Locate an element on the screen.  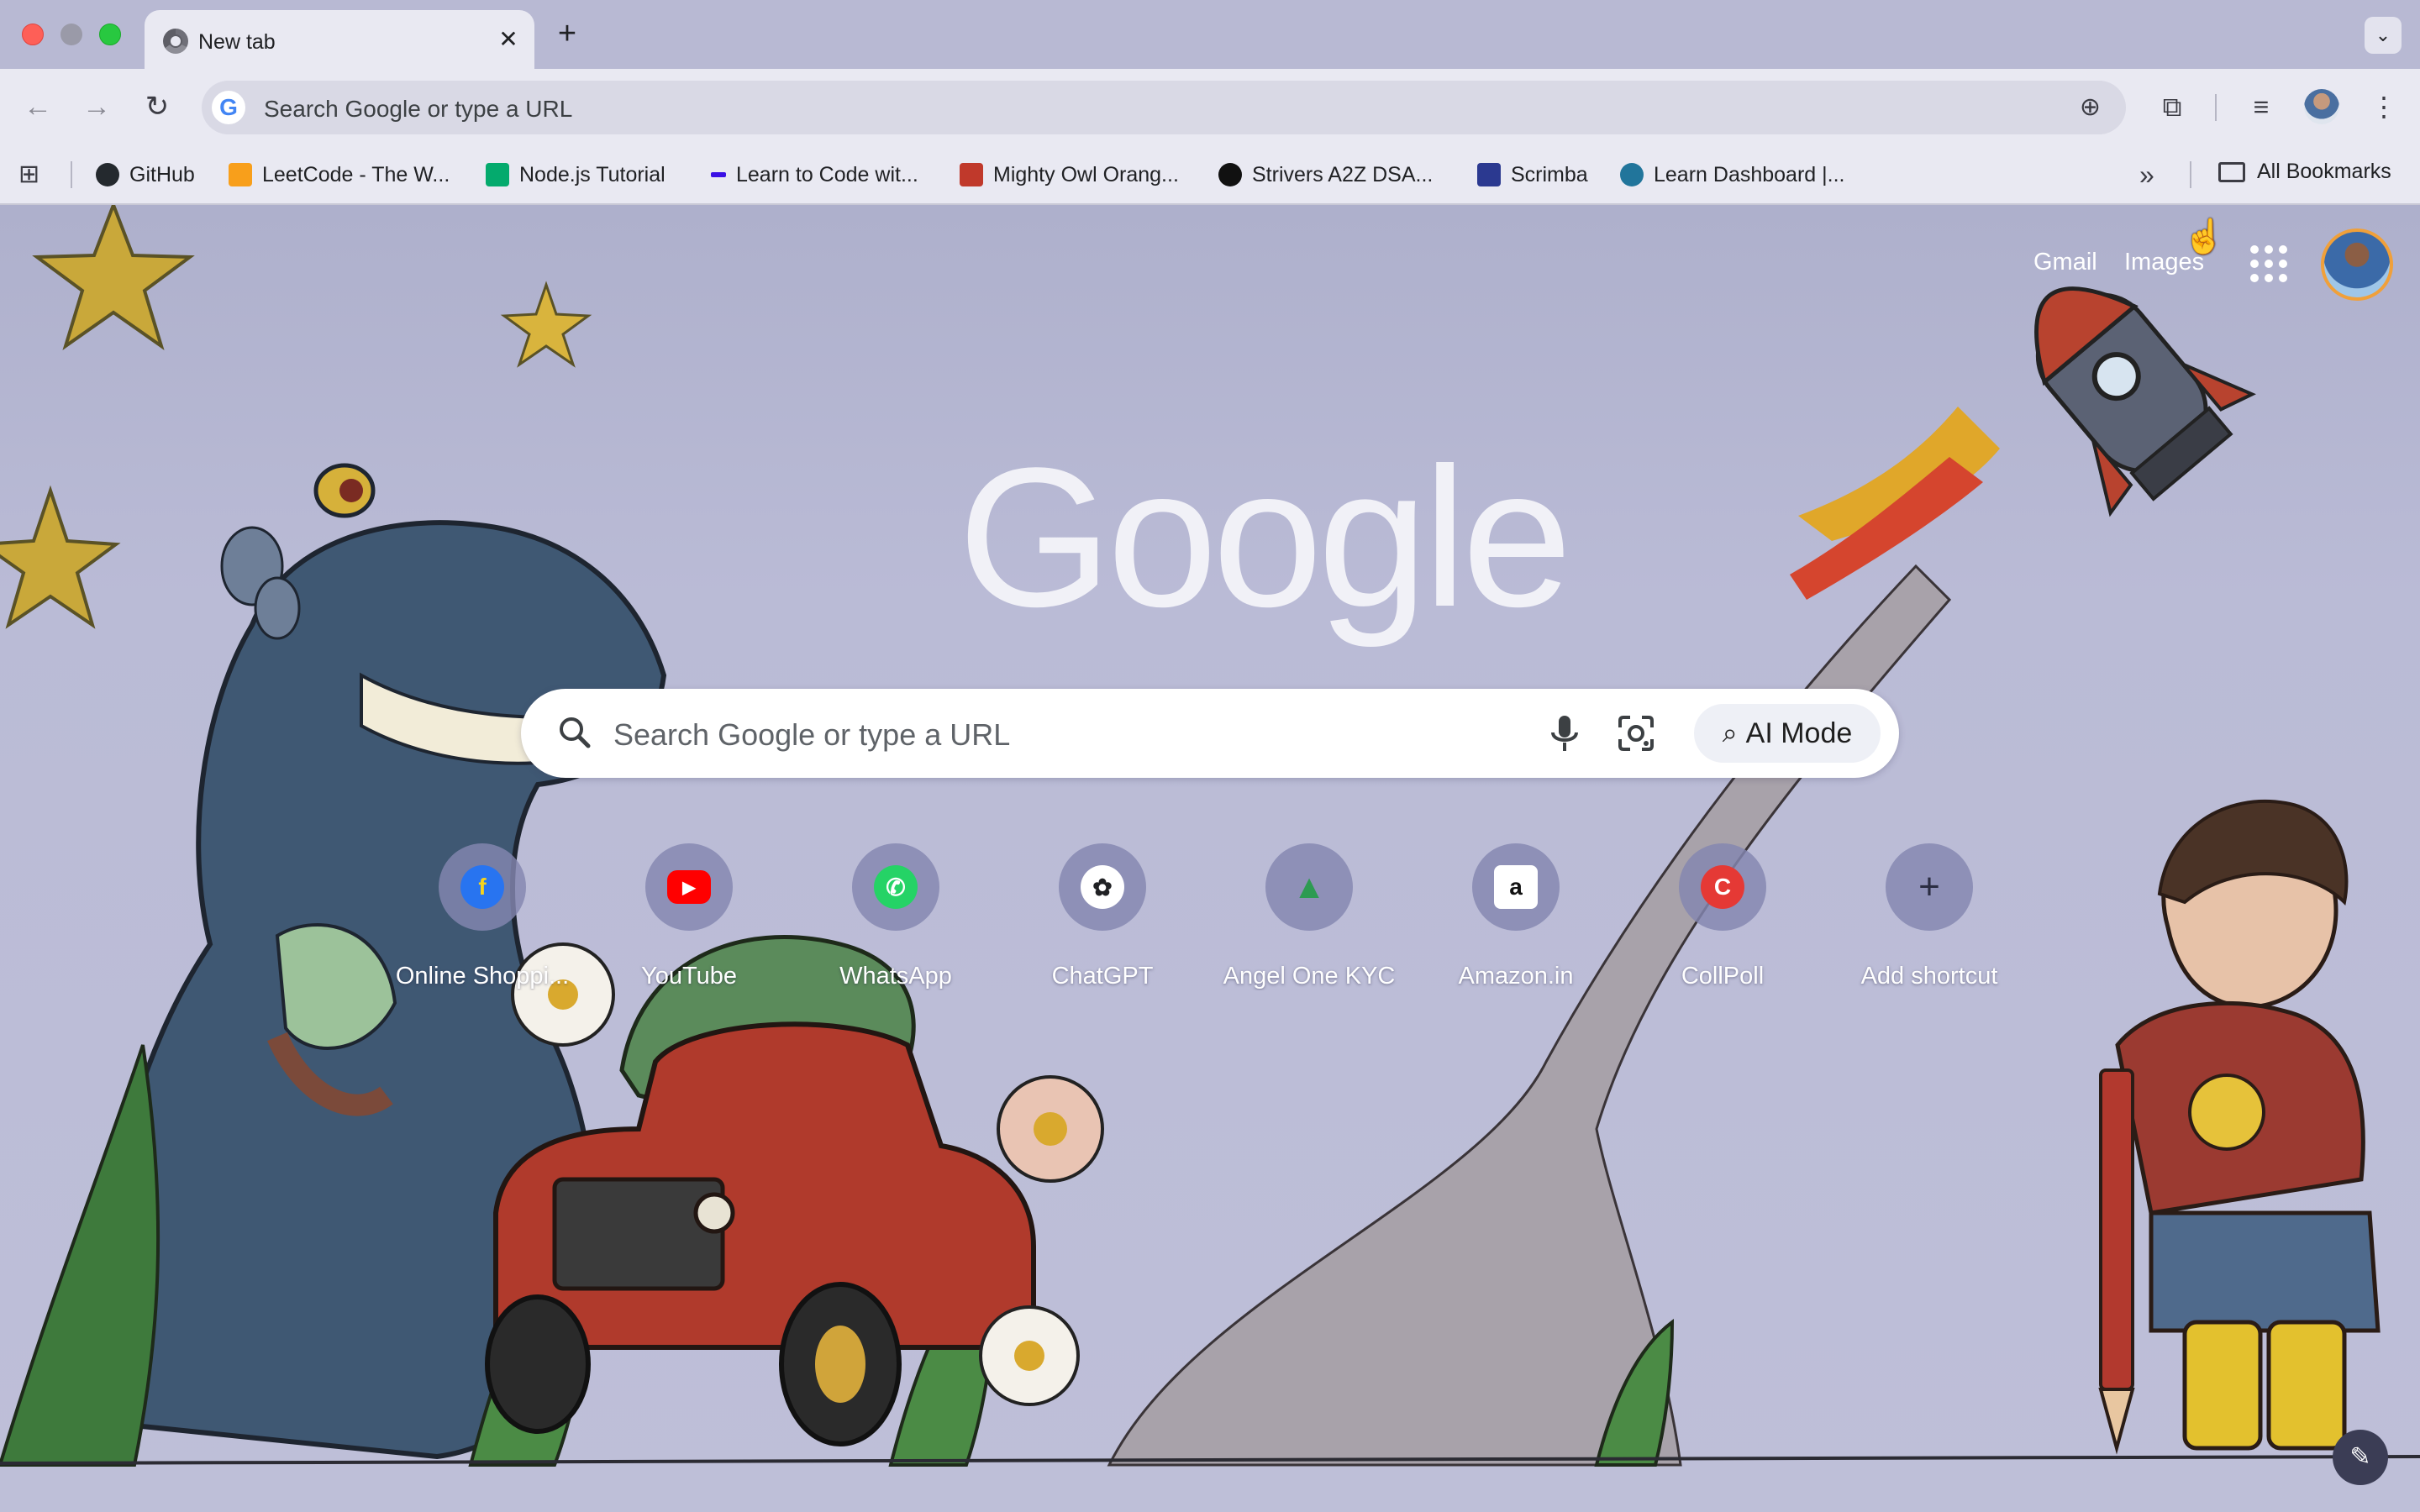
shortcut-collpoll: C CollPoll is located at coordinates (1723, 923).